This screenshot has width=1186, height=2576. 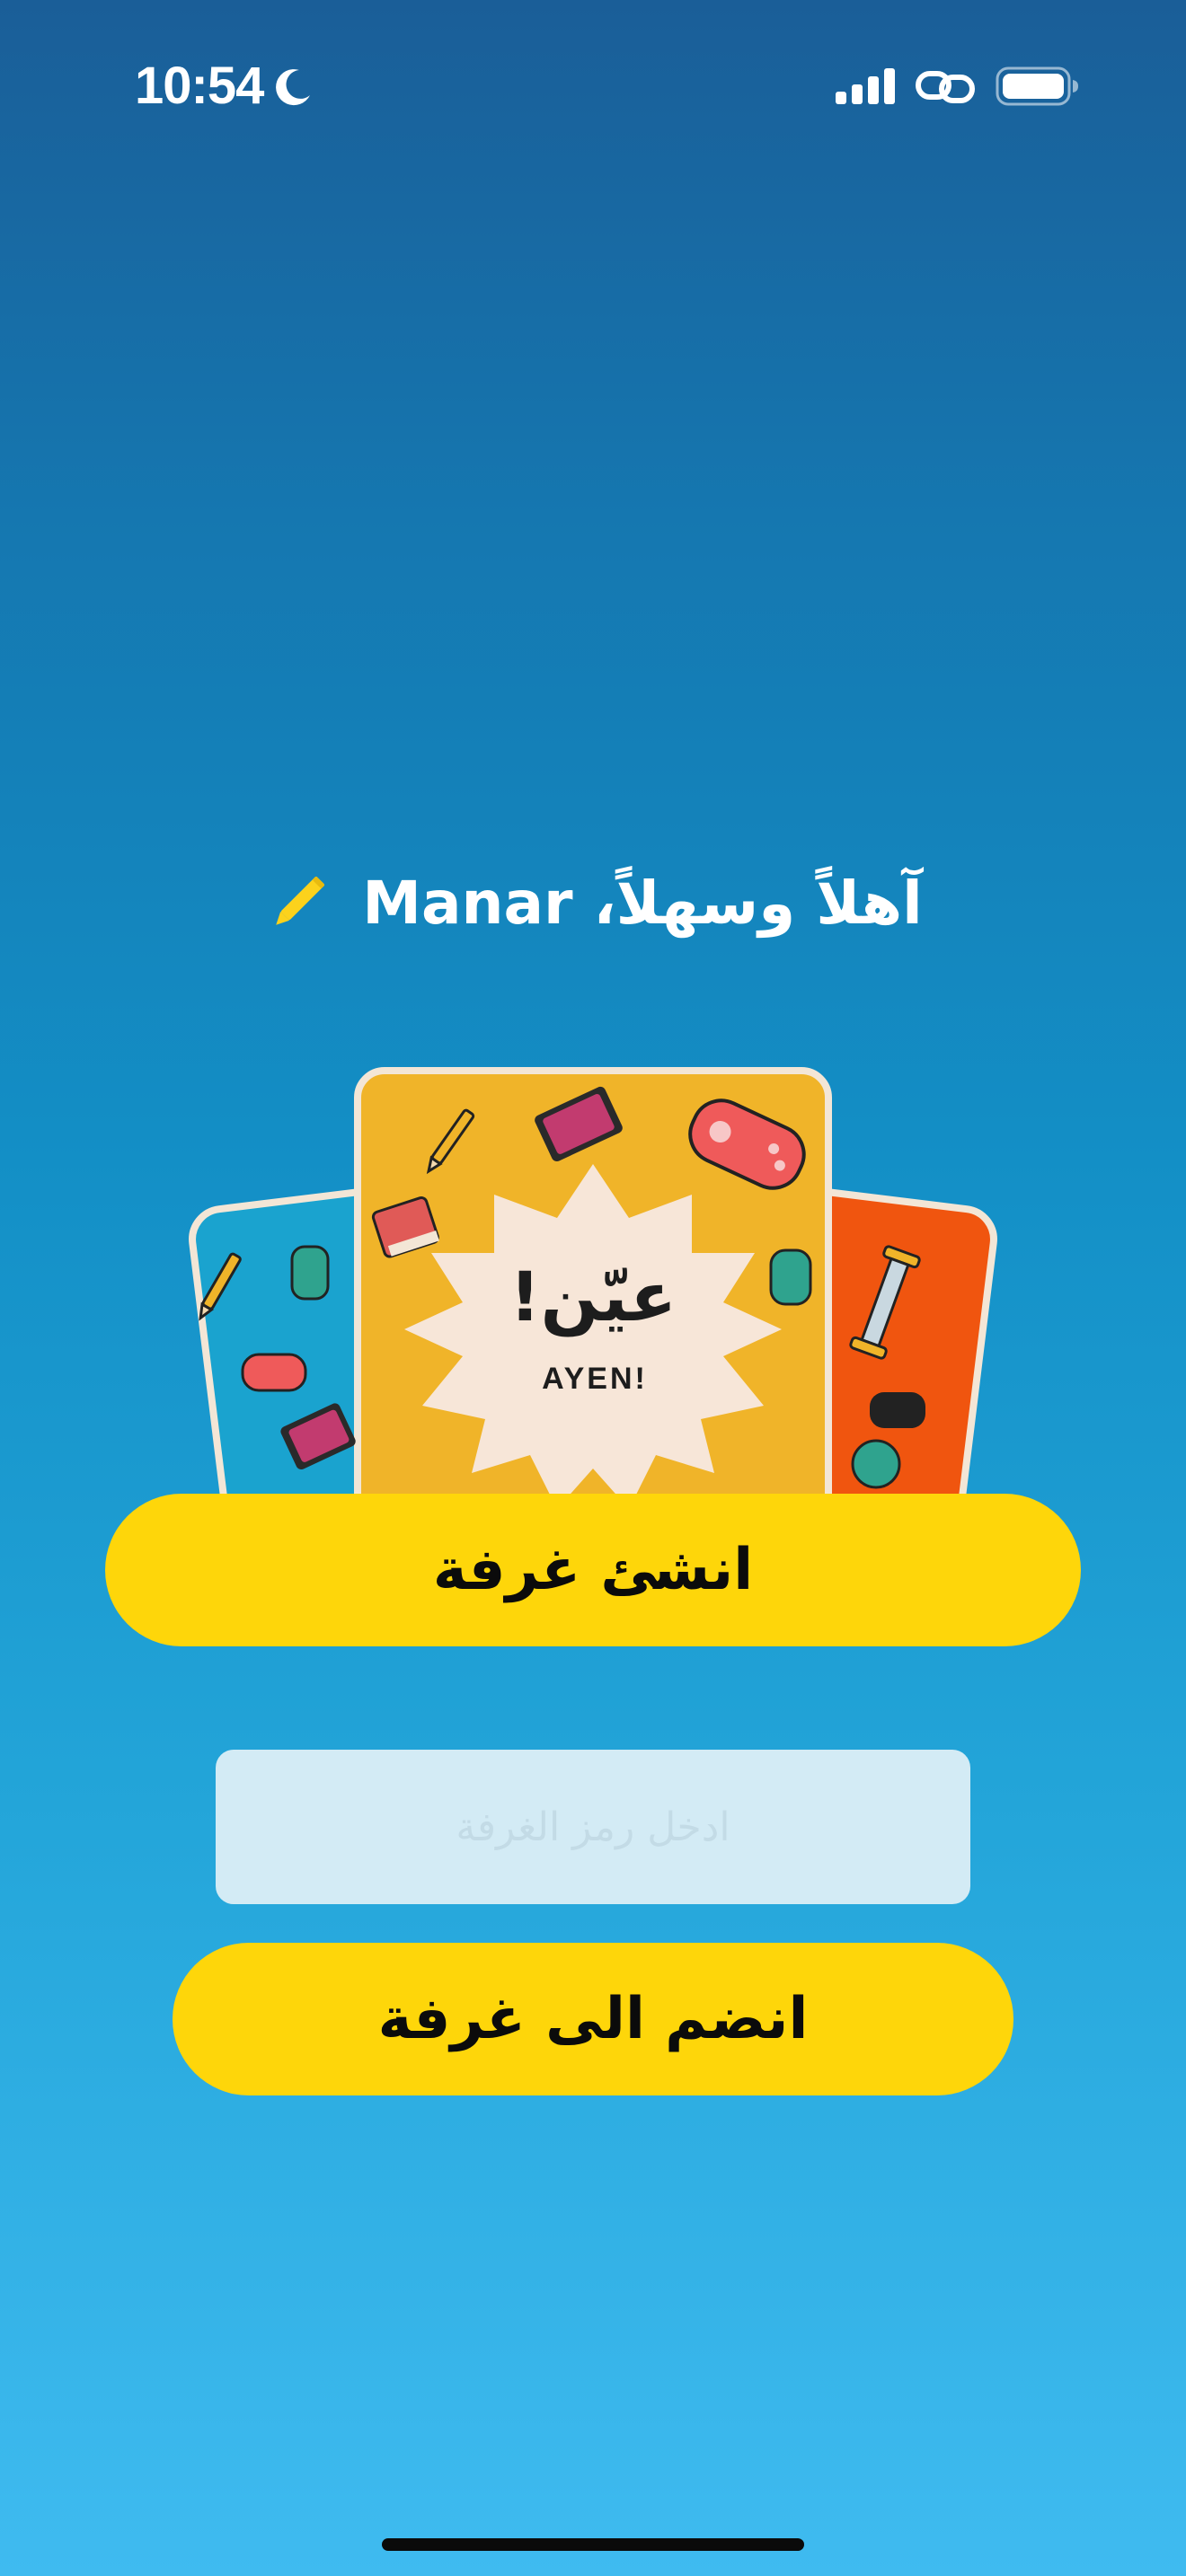 What do you see at coordinates (865, 86) in the screenshot?
I see `cellular-signal-icon` at bounding box center [865, 86].